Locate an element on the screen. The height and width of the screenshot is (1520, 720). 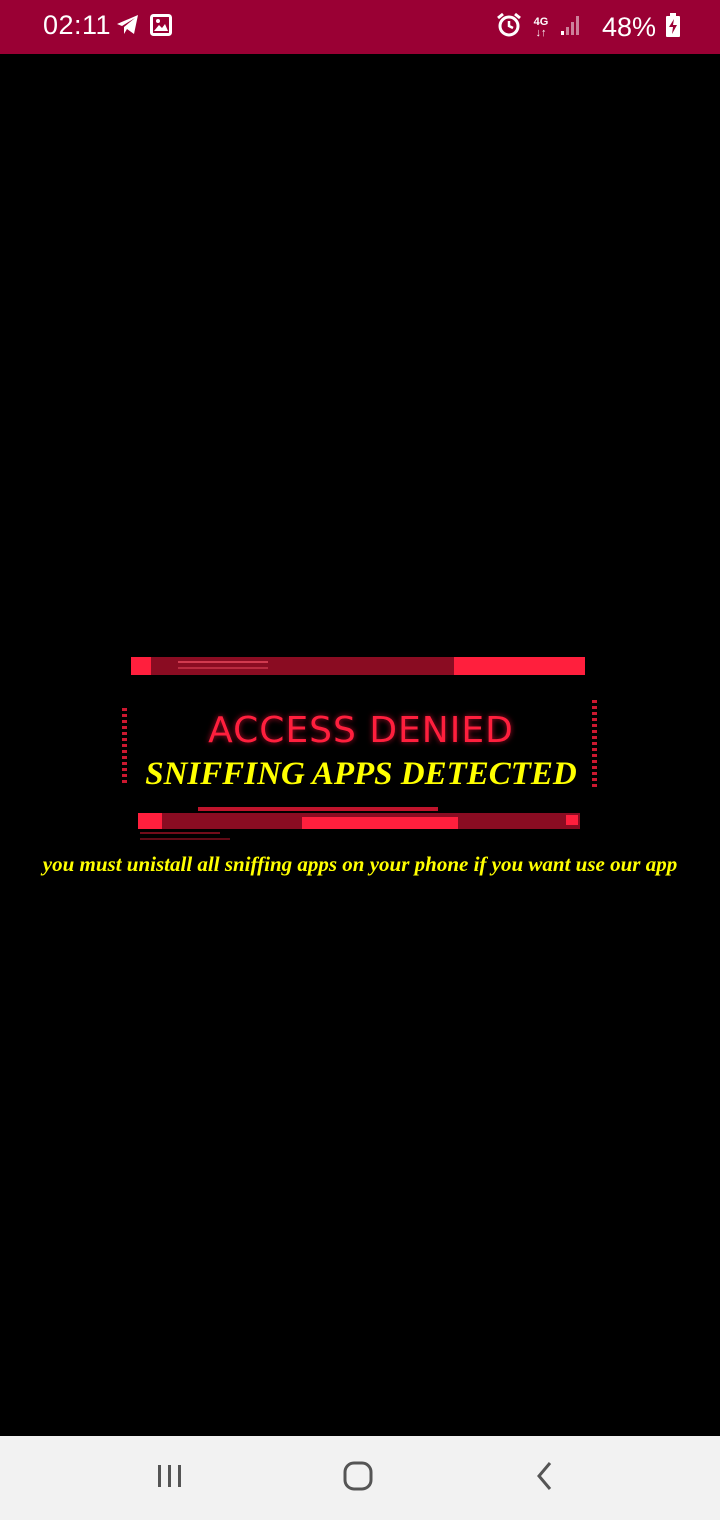
data-arrows-icon: ↓↑ is located at coordinates (541, 32).